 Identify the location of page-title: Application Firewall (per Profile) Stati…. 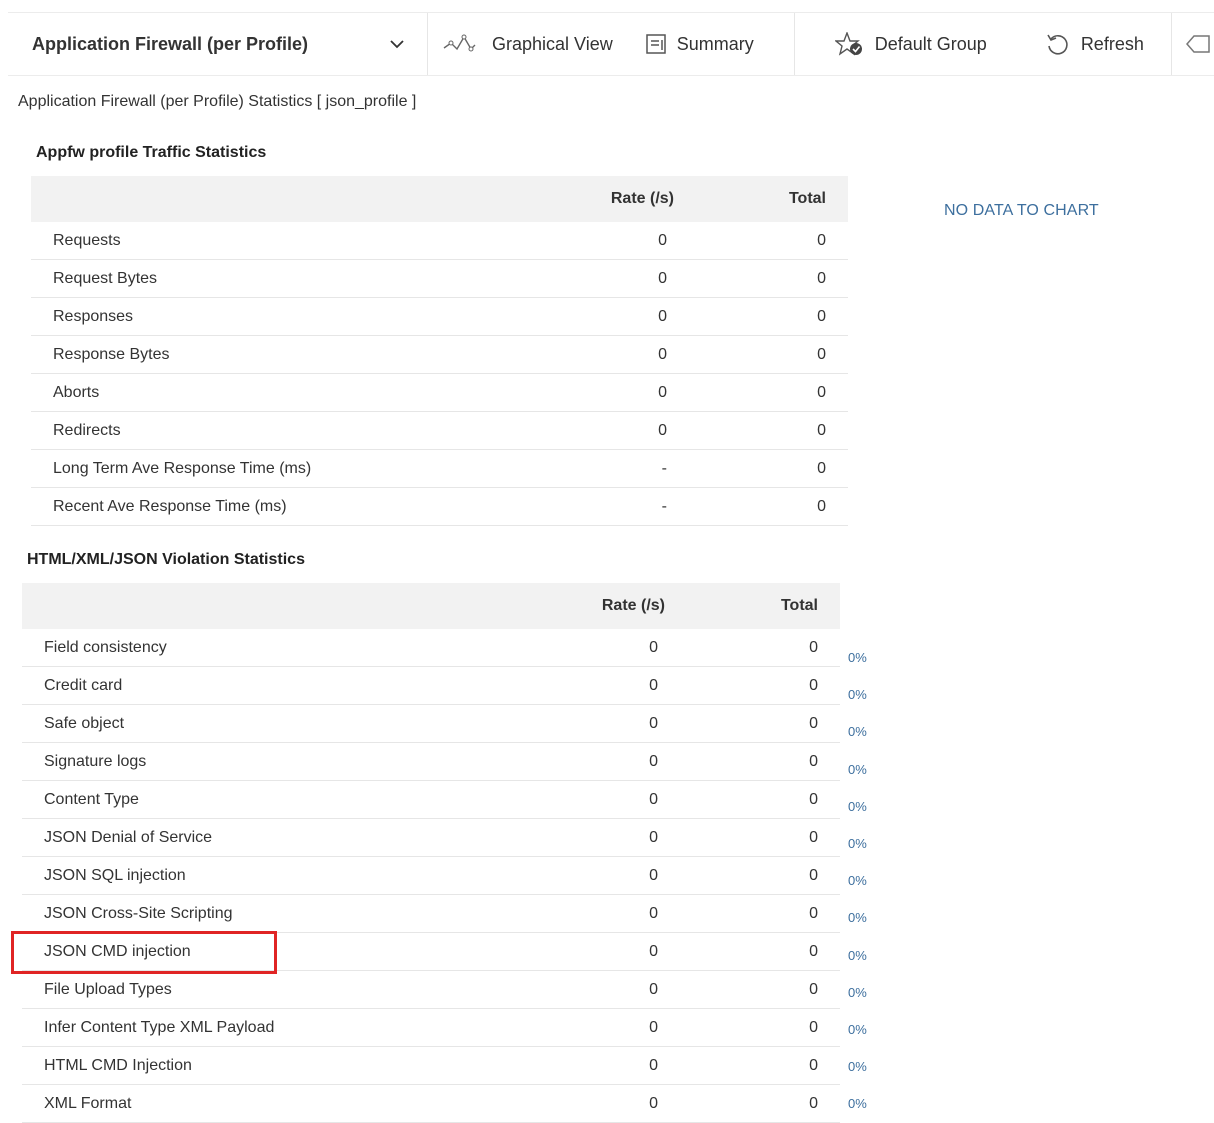
(217, 101).